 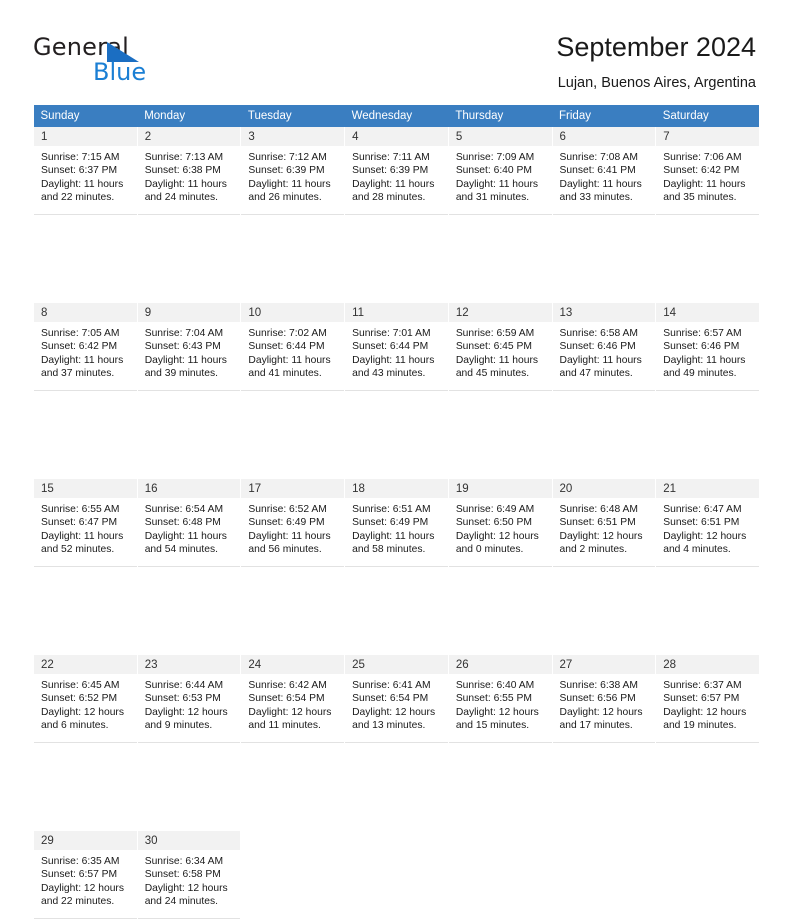 I want to click on sunrise-text: Sunrise: 6:51 AM, so click(x=391, y=509).